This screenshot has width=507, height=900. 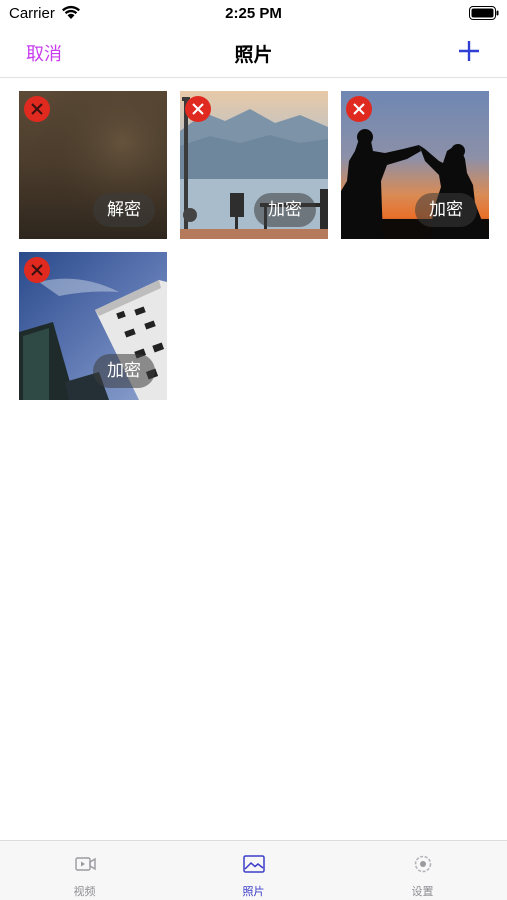 What do you see at coordinates (422, 891) in the screenshot?
I see `tab-label: 设置` at bounding box center [422, 891].